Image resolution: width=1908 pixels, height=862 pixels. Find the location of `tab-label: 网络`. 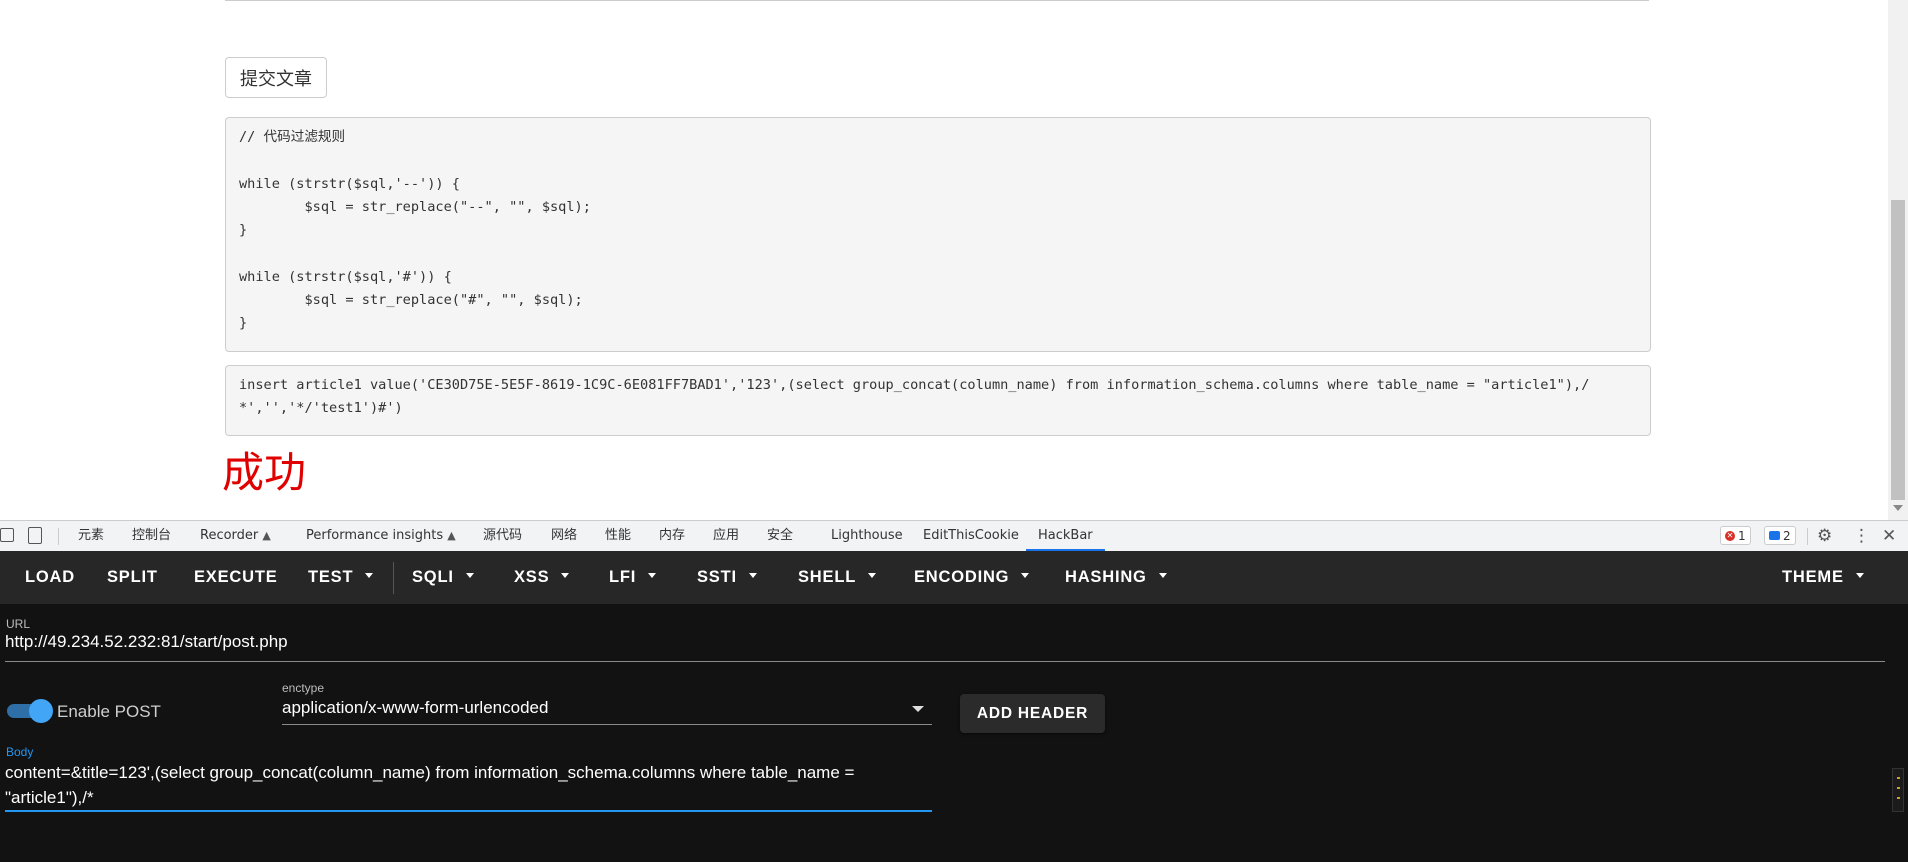

tab-label: 网络 is located at coordinates (564, 535).